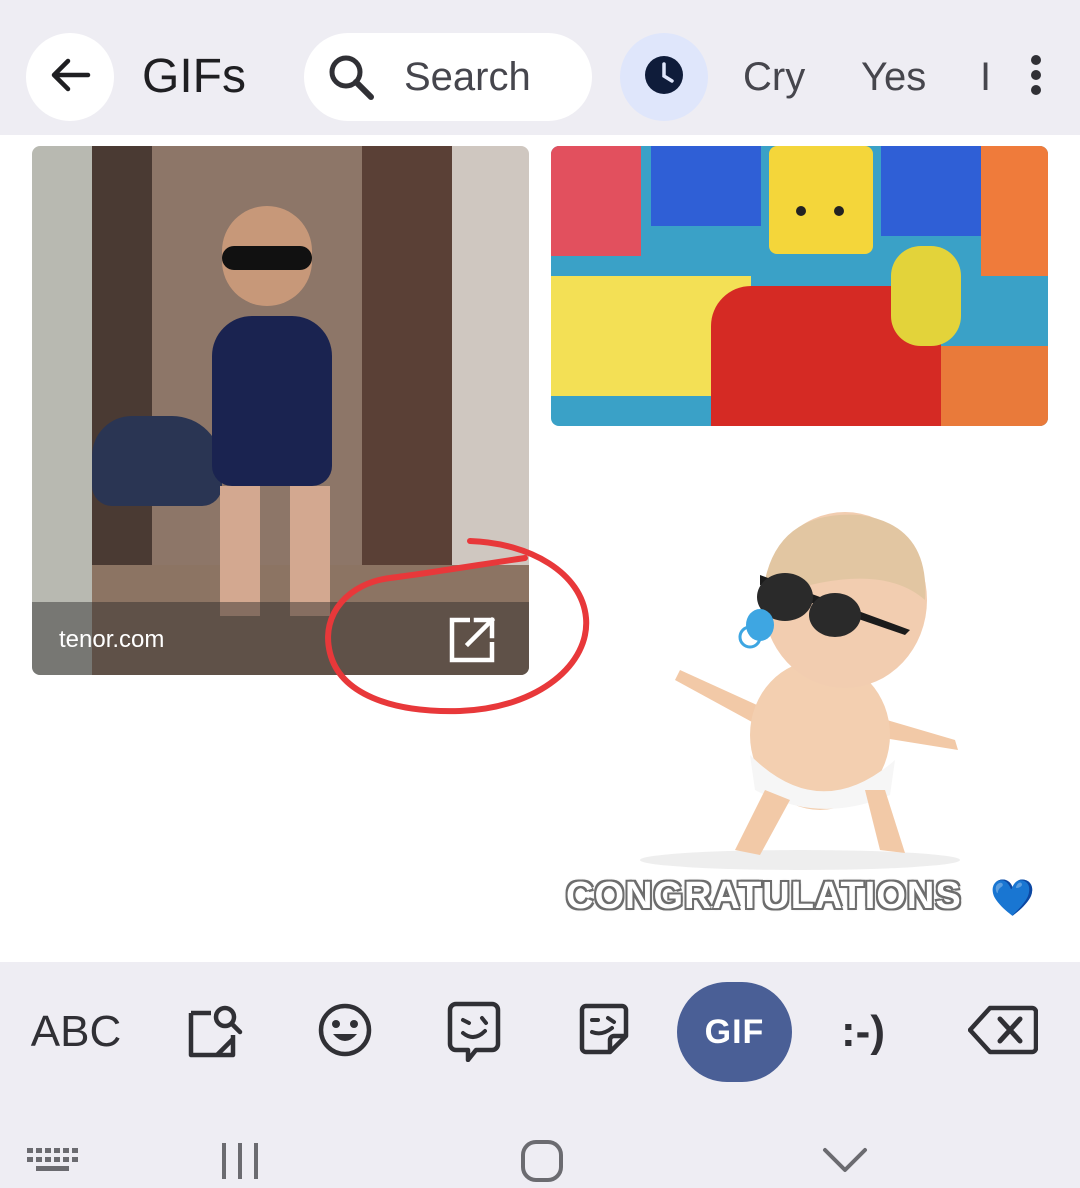 The width and height of the screenshot is (1080, 1188). I want to click on gif-scene-baby-figure, so click(800, 691).